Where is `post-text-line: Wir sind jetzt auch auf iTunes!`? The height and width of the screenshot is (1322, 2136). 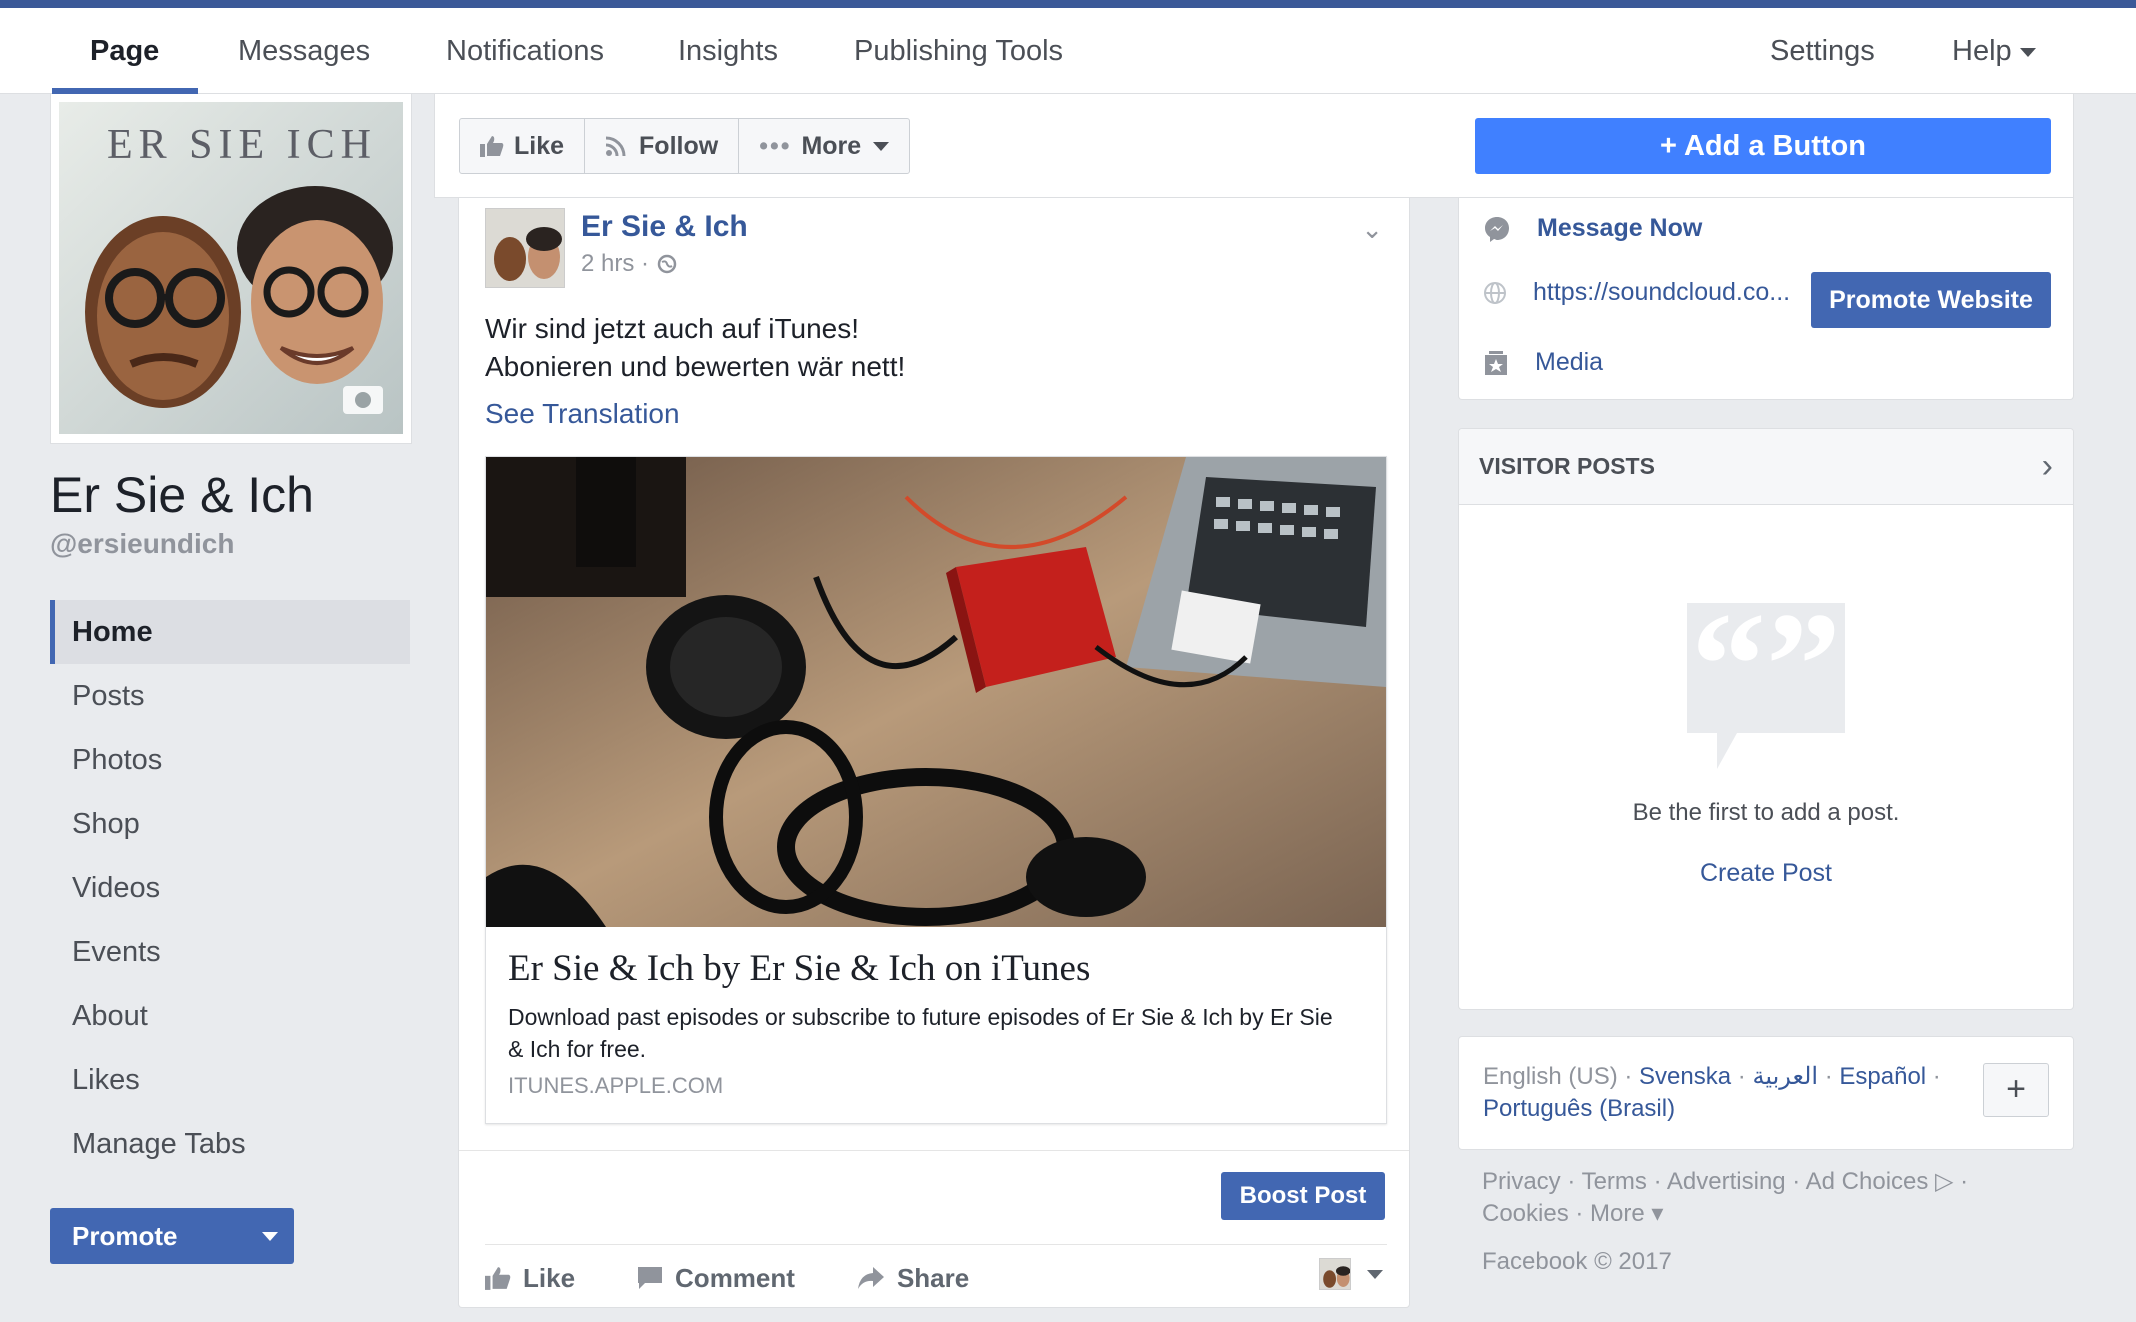 post-text-line: Wir sind jetzt auch auf iTunes! is located at coordinates (672, 328).